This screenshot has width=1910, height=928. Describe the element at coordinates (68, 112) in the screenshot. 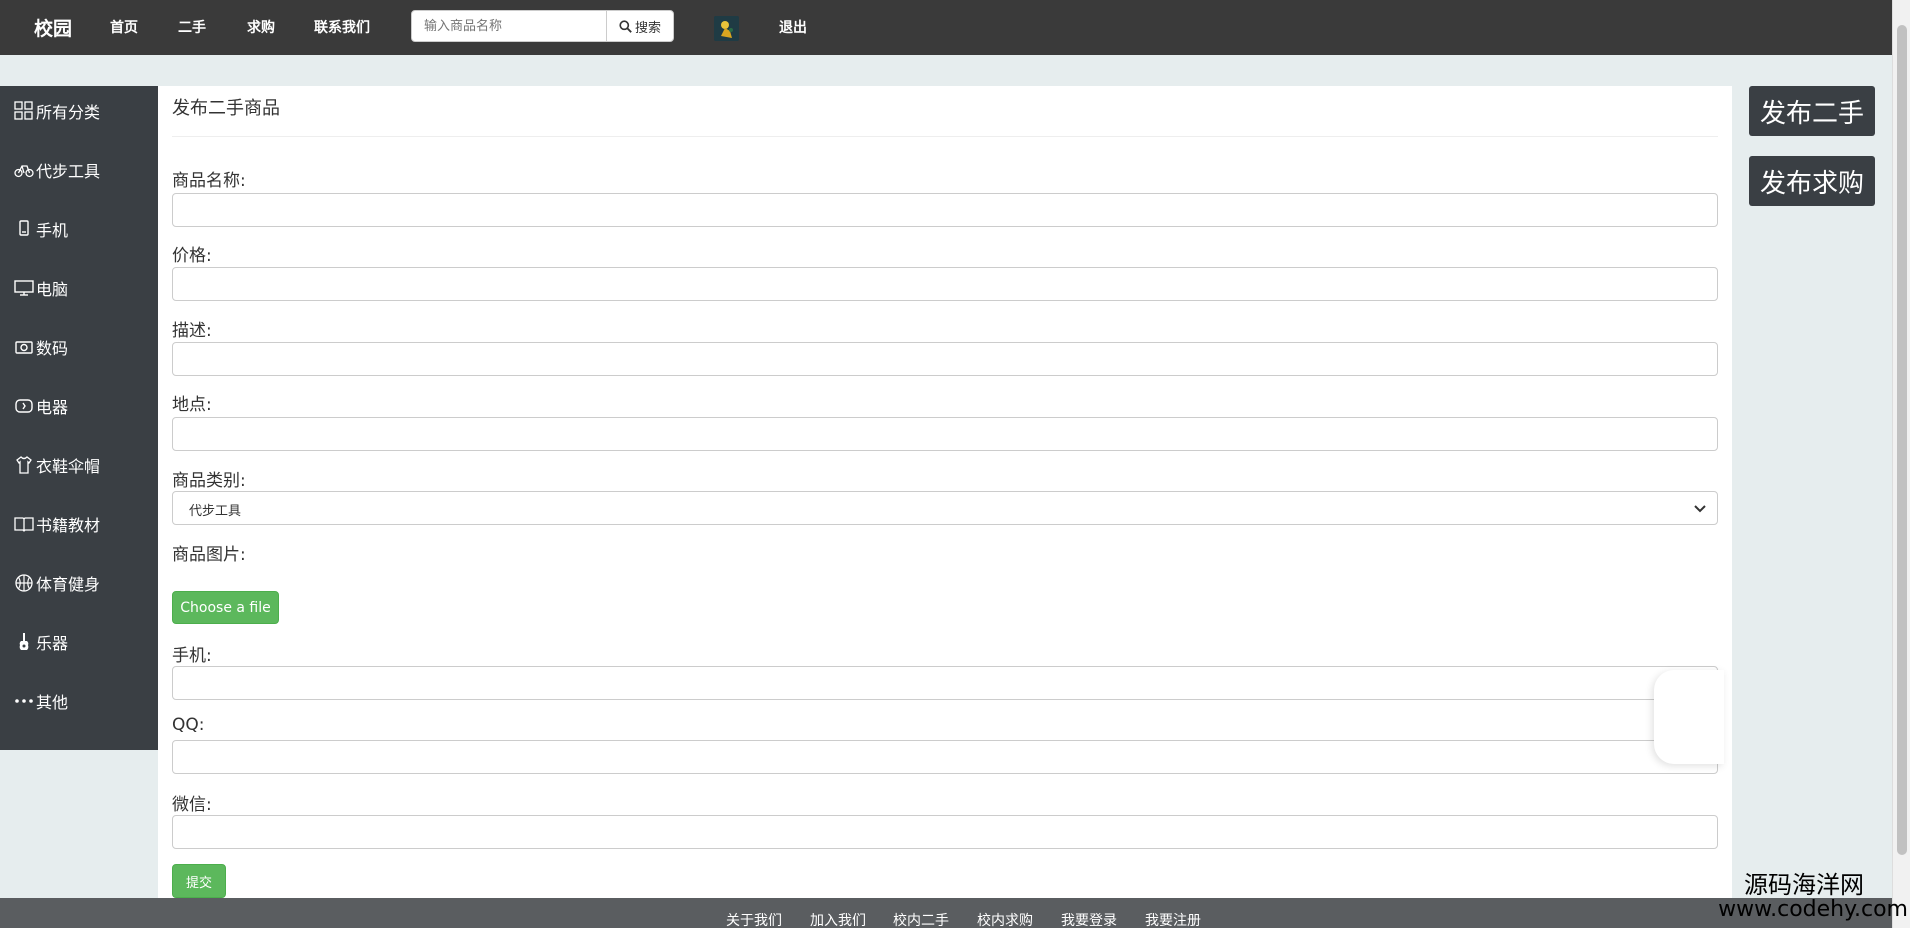

I see `sidebar-item-label: 所有分类` at that location.